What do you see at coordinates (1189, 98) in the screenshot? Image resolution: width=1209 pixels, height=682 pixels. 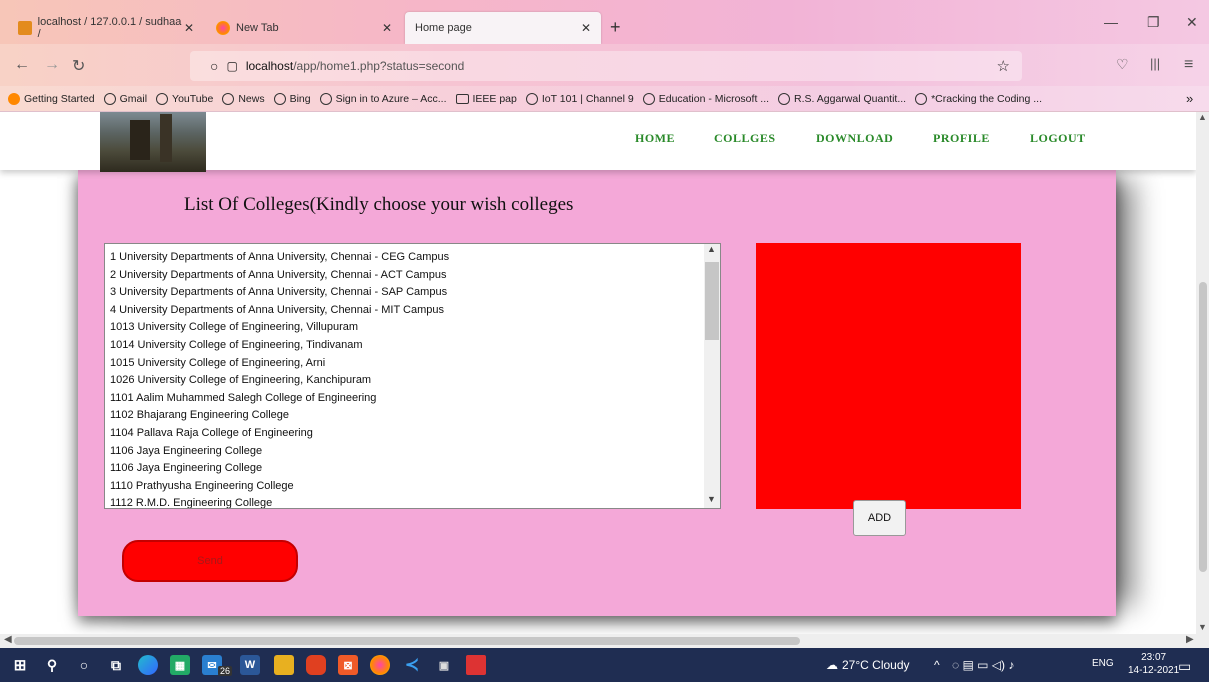 I see `chevron-right-icon: »` at bounding box center [1189, 98].